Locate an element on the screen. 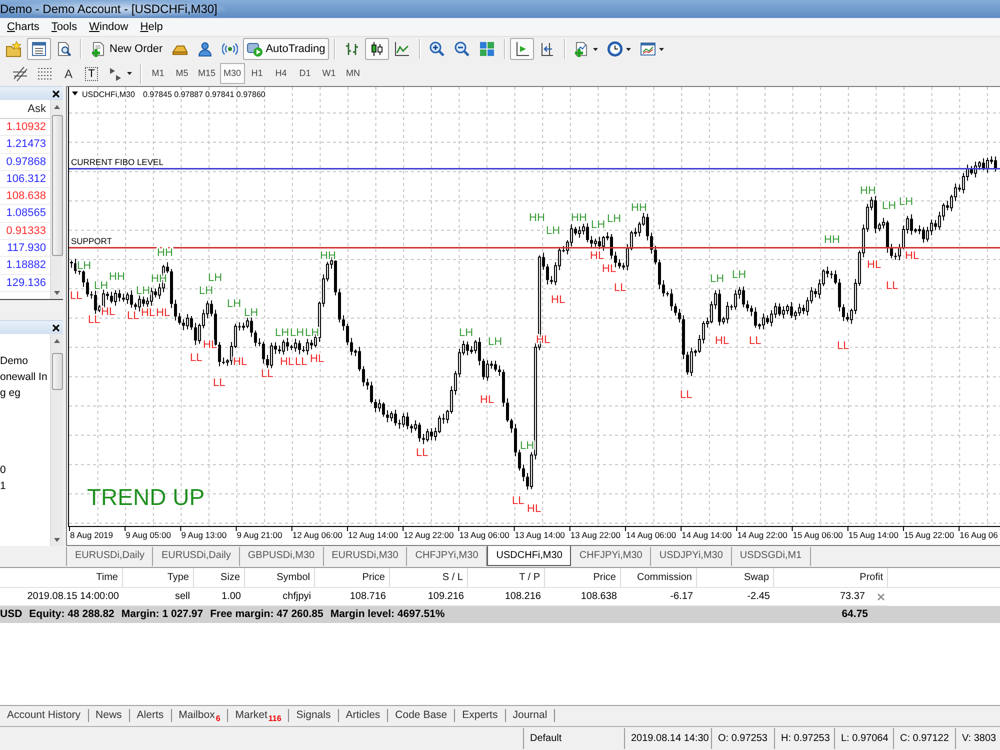 This screenshot has width=1000, height=750. terminal-tab: Market$_{116}$ is located at coordinates (259, 715).